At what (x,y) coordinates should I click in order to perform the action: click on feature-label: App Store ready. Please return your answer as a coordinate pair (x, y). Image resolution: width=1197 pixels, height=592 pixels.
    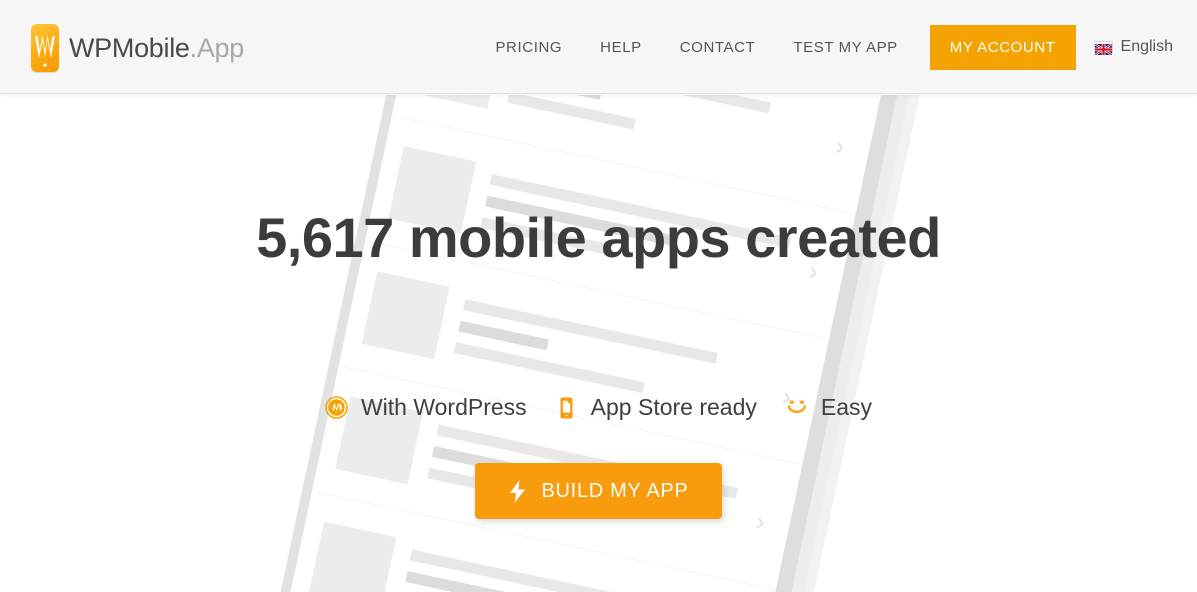
    Looking at the image, I should click on (673, 407).